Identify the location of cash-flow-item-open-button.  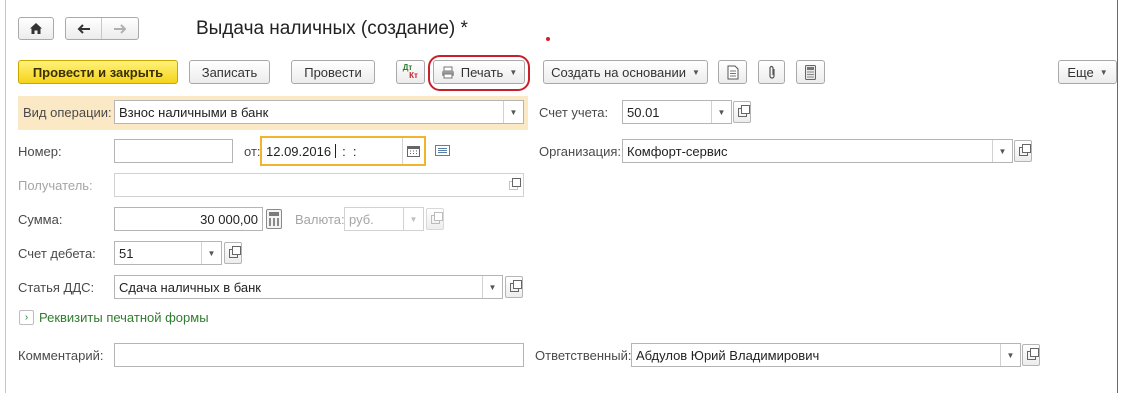
(514, 287).